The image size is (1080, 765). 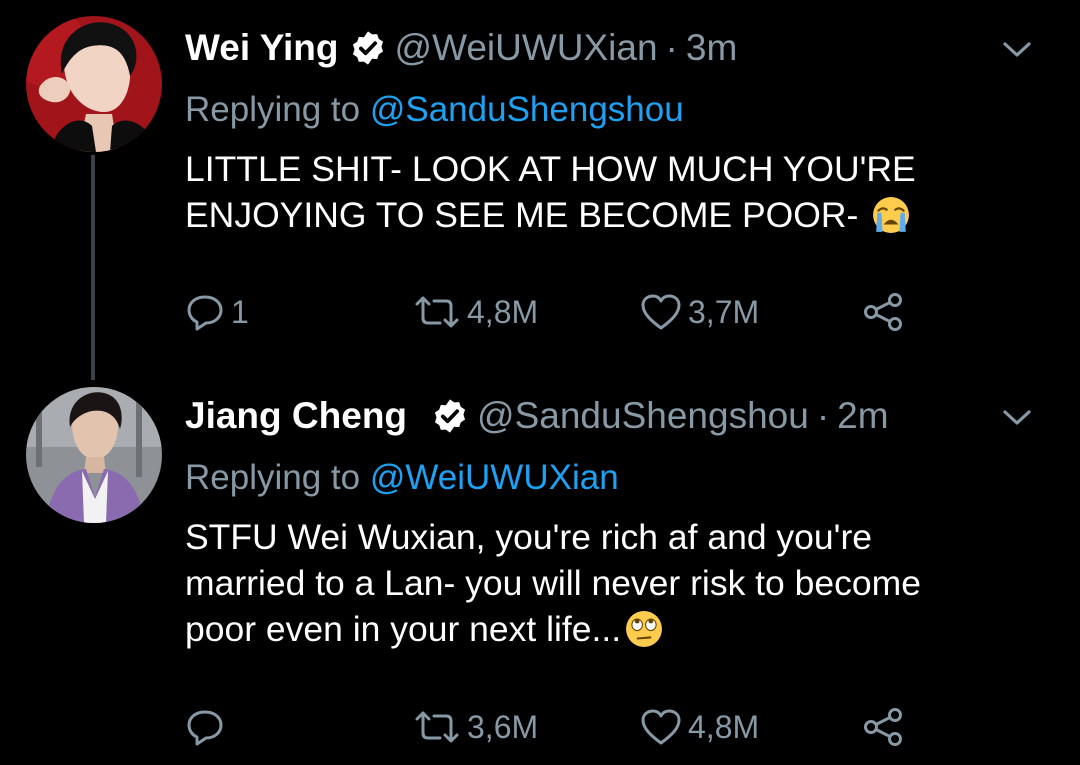 What do you see at coordinates (711, 48) in the screenshot?
I see `timestamp: 3m` at bounding box center [711, 48].